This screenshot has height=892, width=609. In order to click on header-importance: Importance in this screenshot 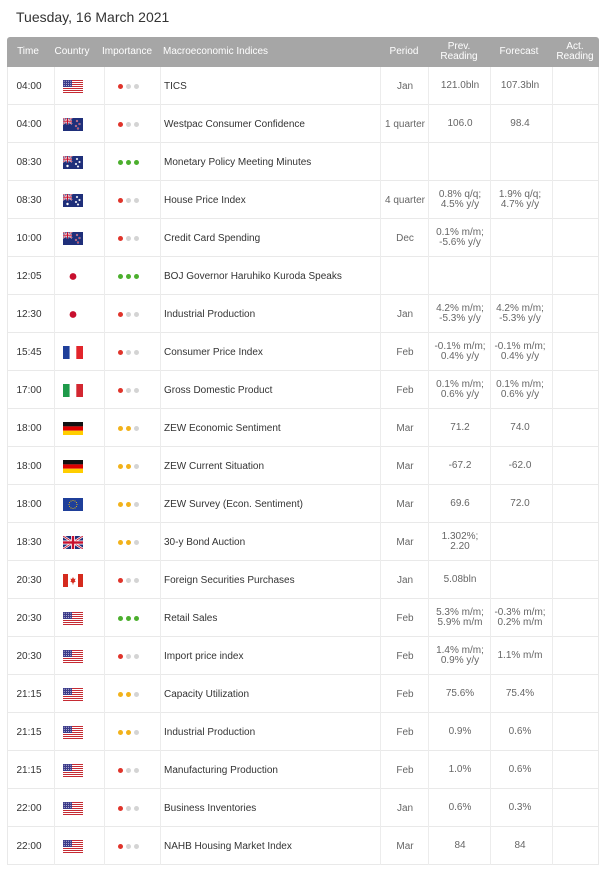, I will do `click(127, 52)`.